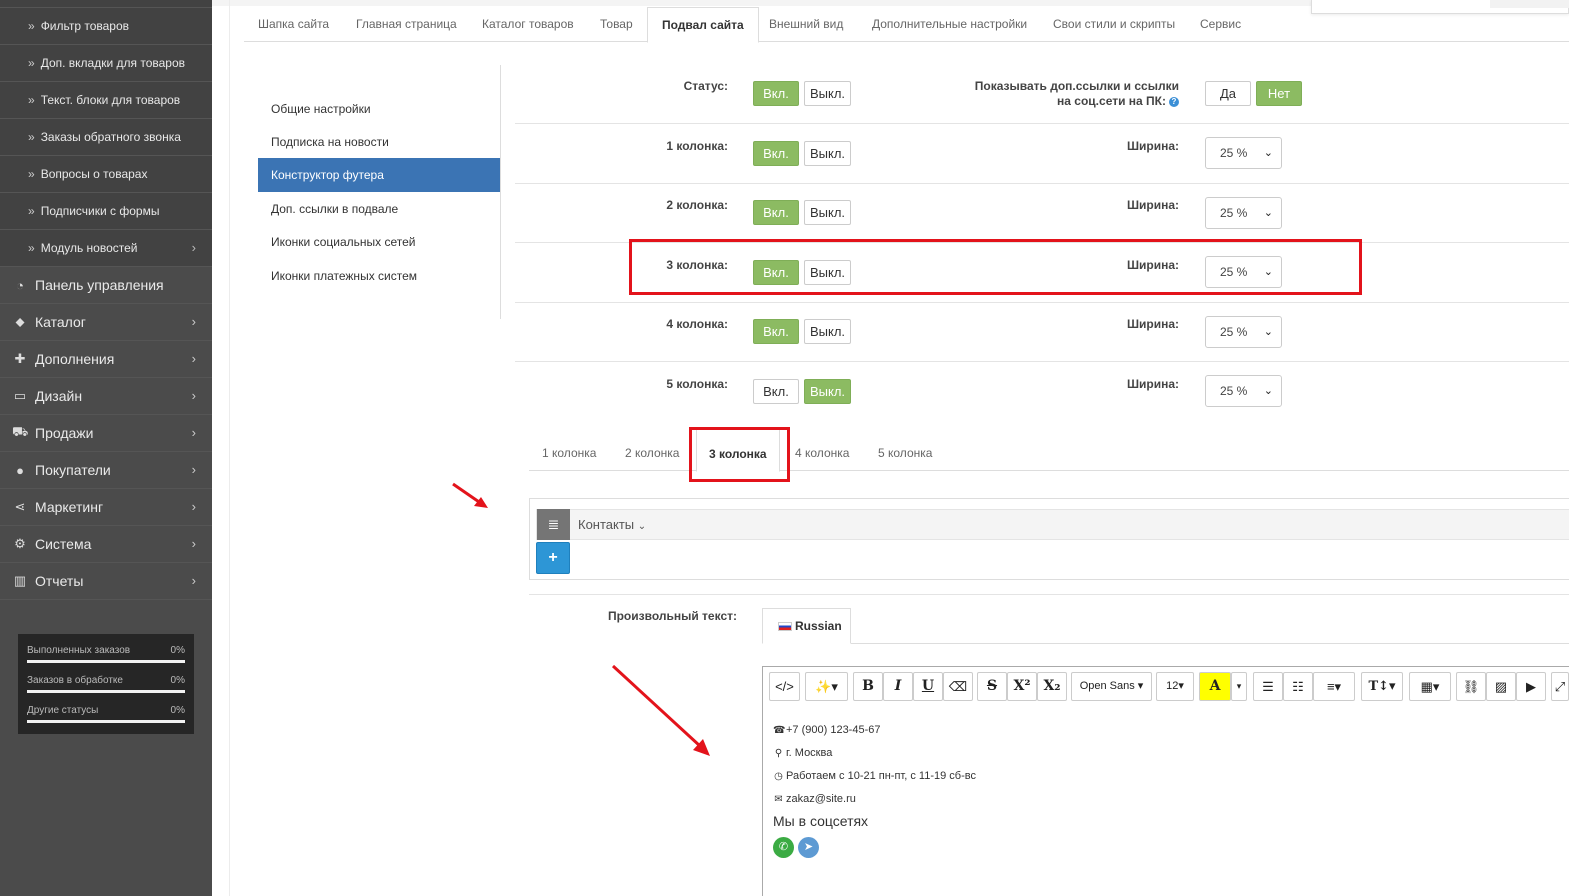 This screenshot has height=896, width=1569. What do you see at coordinates (1175, 686) in the screenshot?
I see `font-size-select: 12▾` at bounding box center [1175, 686].